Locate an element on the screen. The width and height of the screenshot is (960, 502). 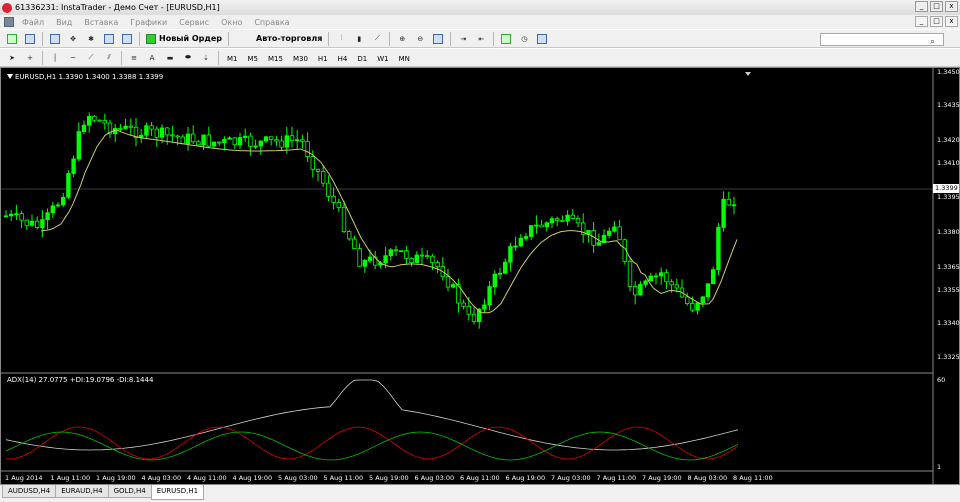
new-chart-button is located at coordinates (12, 38).